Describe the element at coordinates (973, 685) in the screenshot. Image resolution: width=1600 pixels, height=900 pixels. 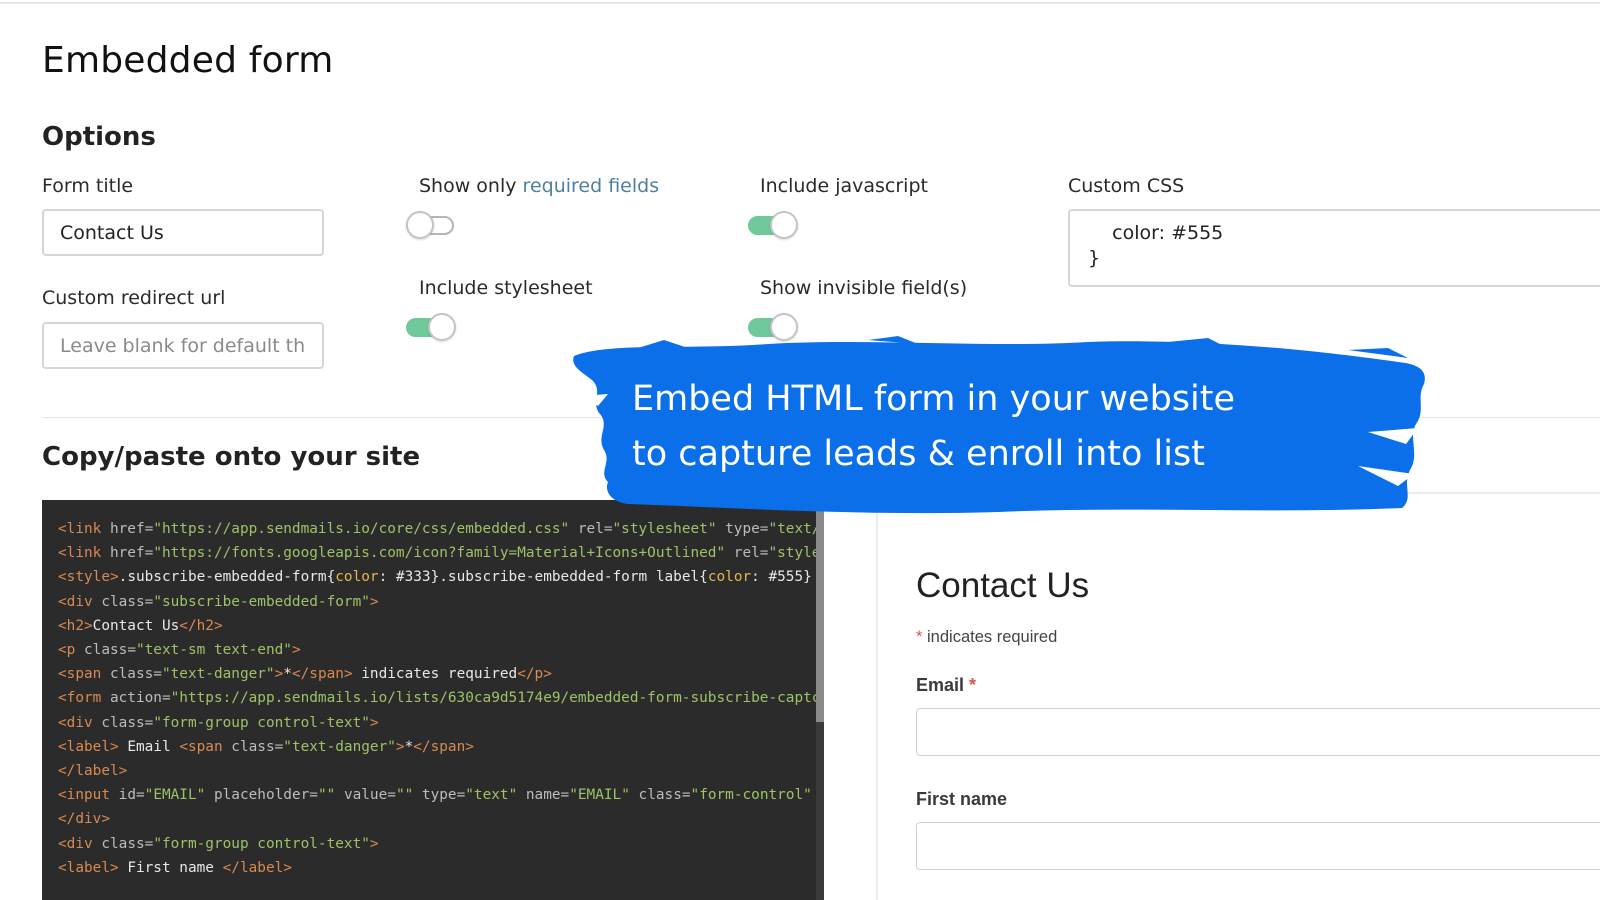
I see `email-required-star: *` at that location.